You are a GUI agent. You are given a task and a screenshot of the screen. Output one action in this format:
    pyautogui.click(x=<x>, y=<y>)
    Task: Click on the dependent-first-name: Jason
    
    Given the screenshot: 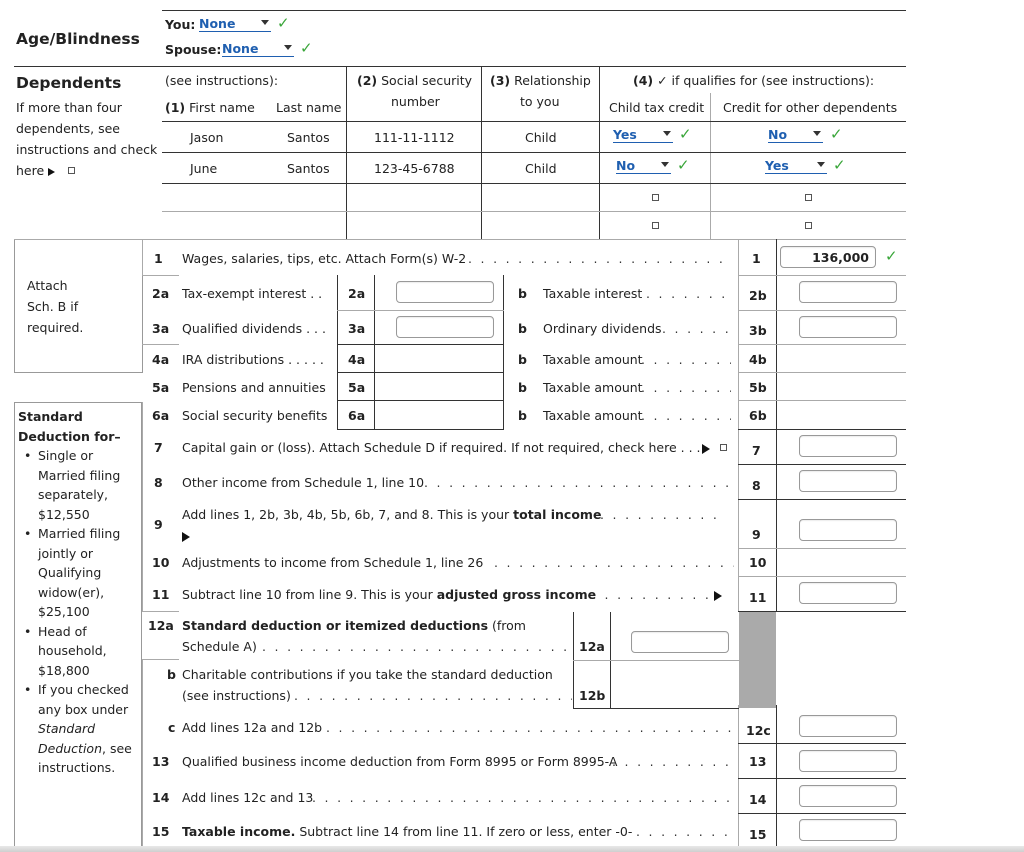 What is the action you would take?
    pyautogui.click(x=207, y=137)
    